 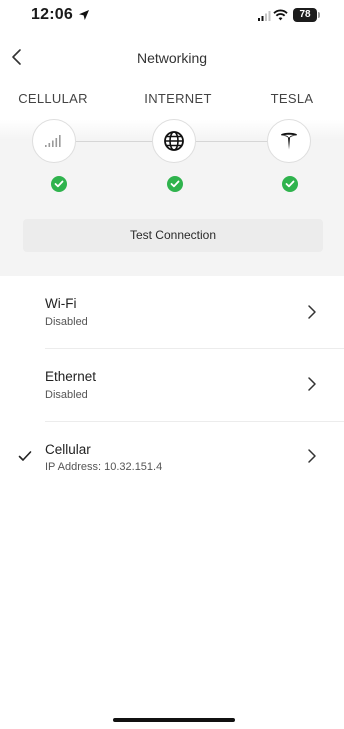 What do you see at coordinates (319, 15) in the screenshot?
I see `battery-tip` at bounding box center [319, 15].